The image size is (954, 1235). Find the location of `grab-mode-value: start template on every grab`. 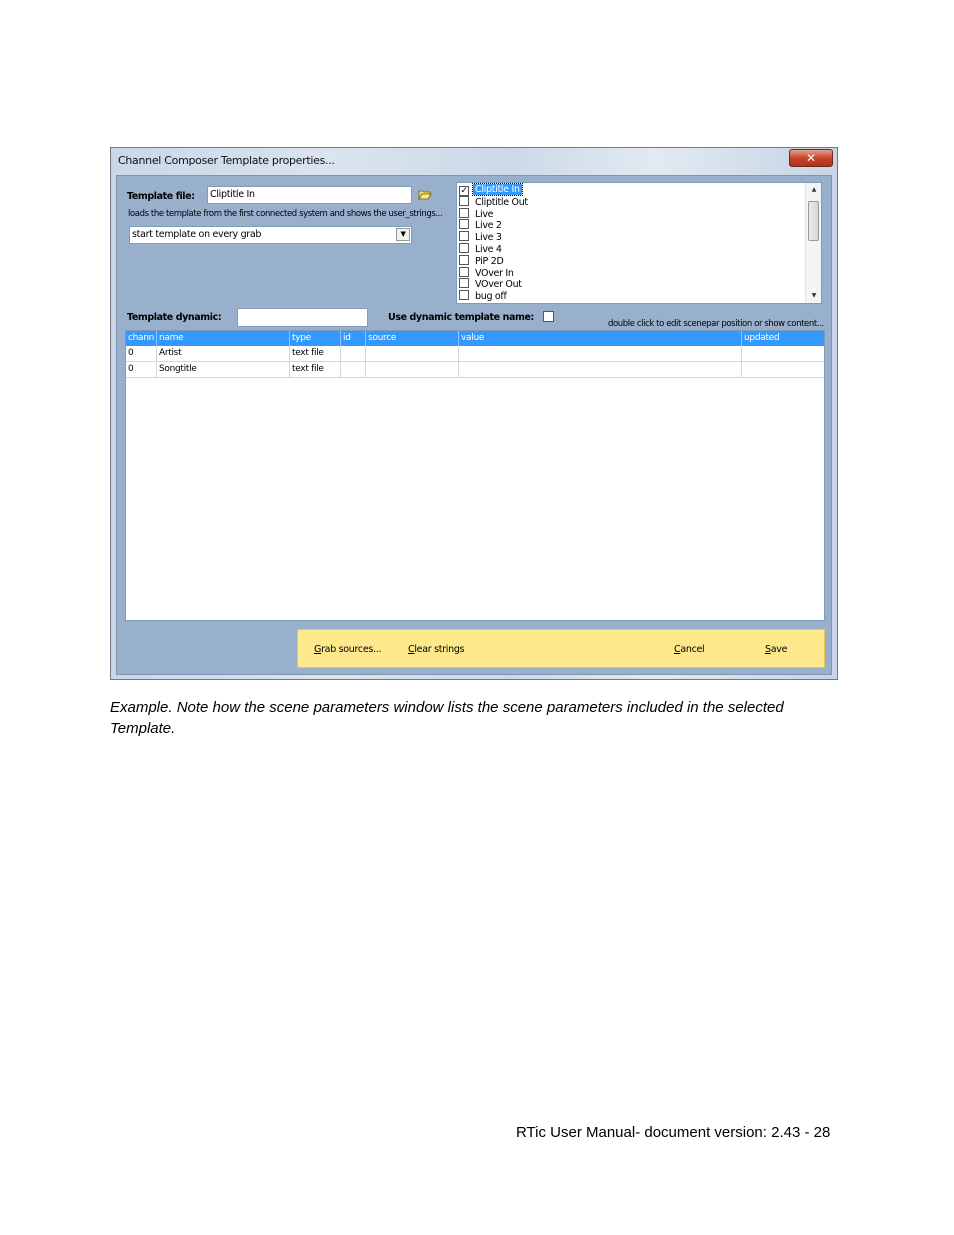

grab-mode-value: start template on every grab is located at coordinates (197, 234).